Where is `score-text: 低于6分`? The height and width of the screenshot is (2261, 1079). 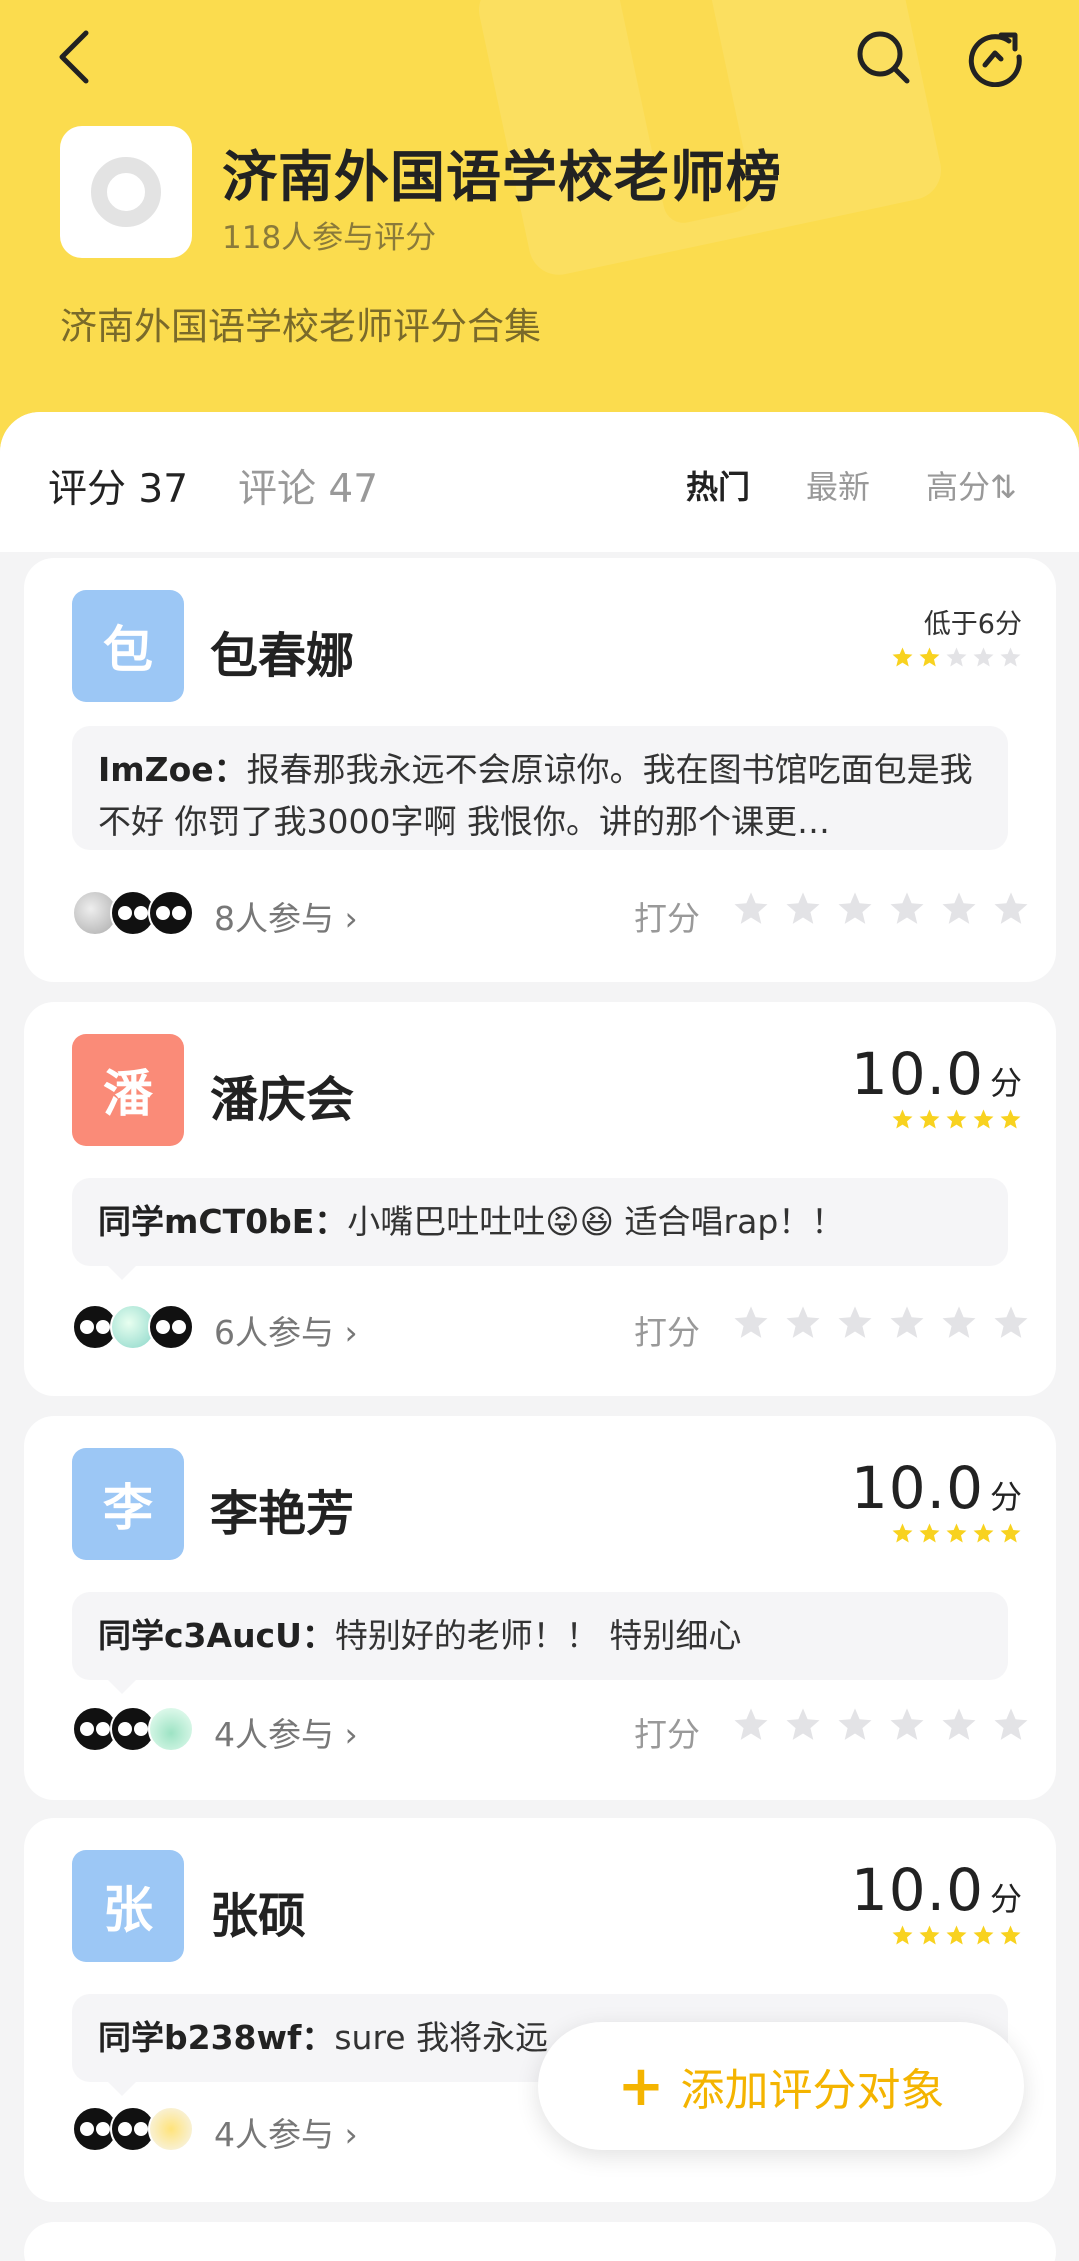
score-text: 低于6分 is located at coordinates (972, 624).